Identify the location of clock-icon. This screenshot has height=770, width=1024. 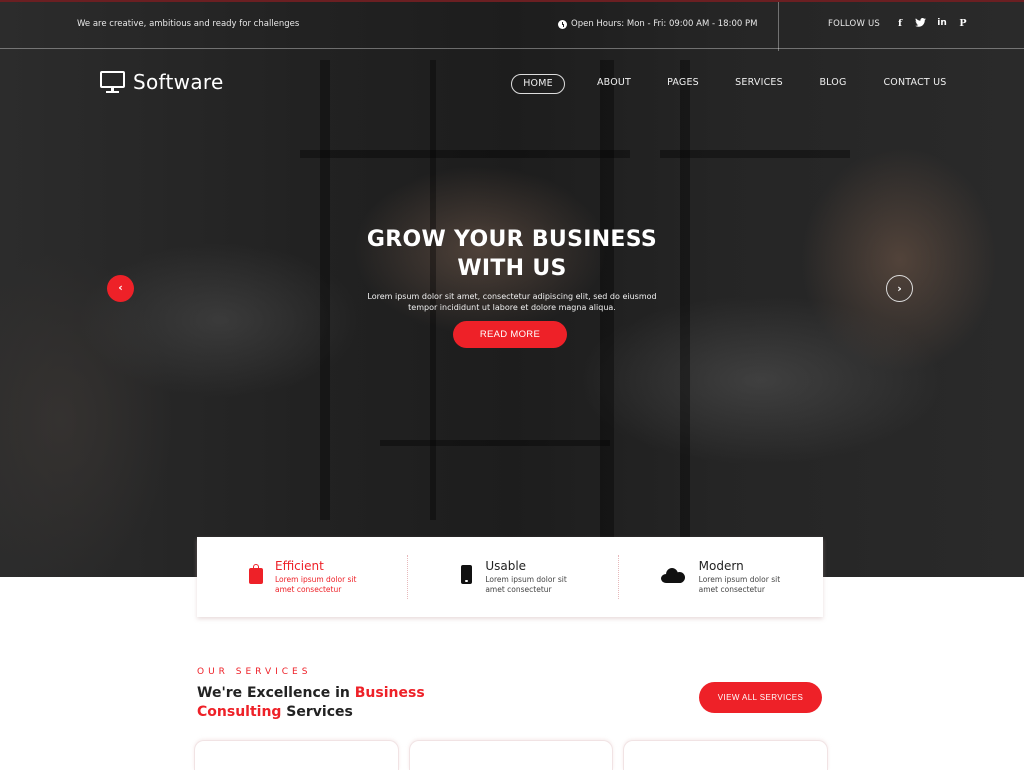
(562, 24).